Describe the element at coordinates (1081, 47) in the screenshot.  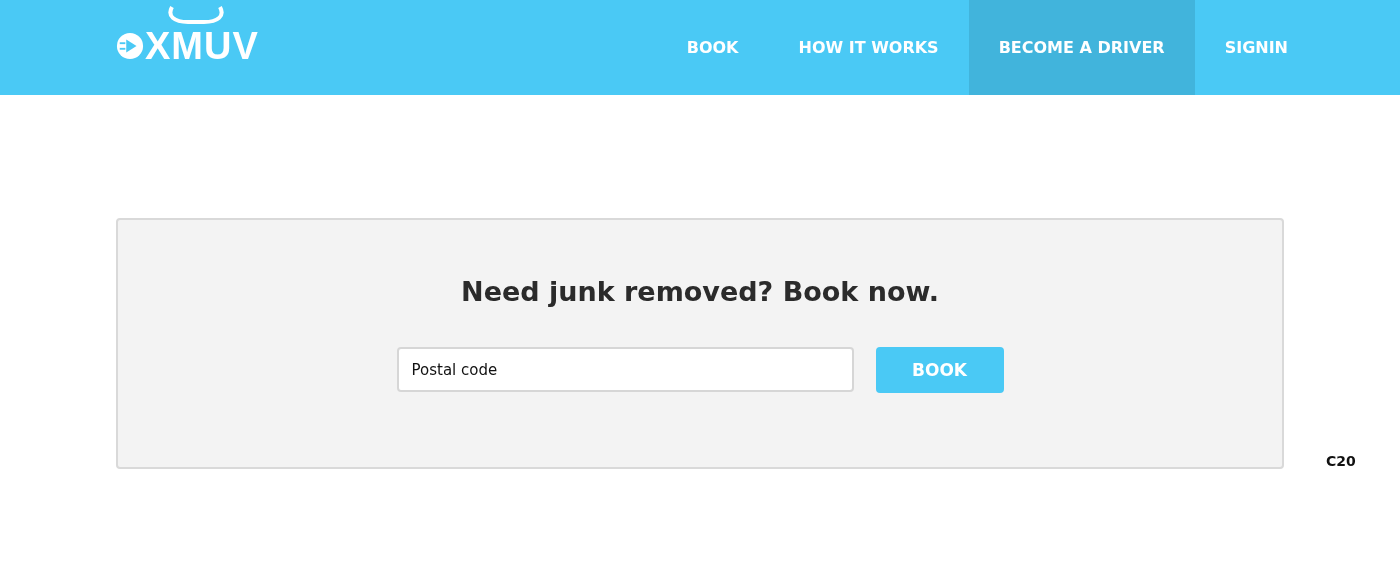
I see `nav-link: BECOME A DRIVER` at that location.